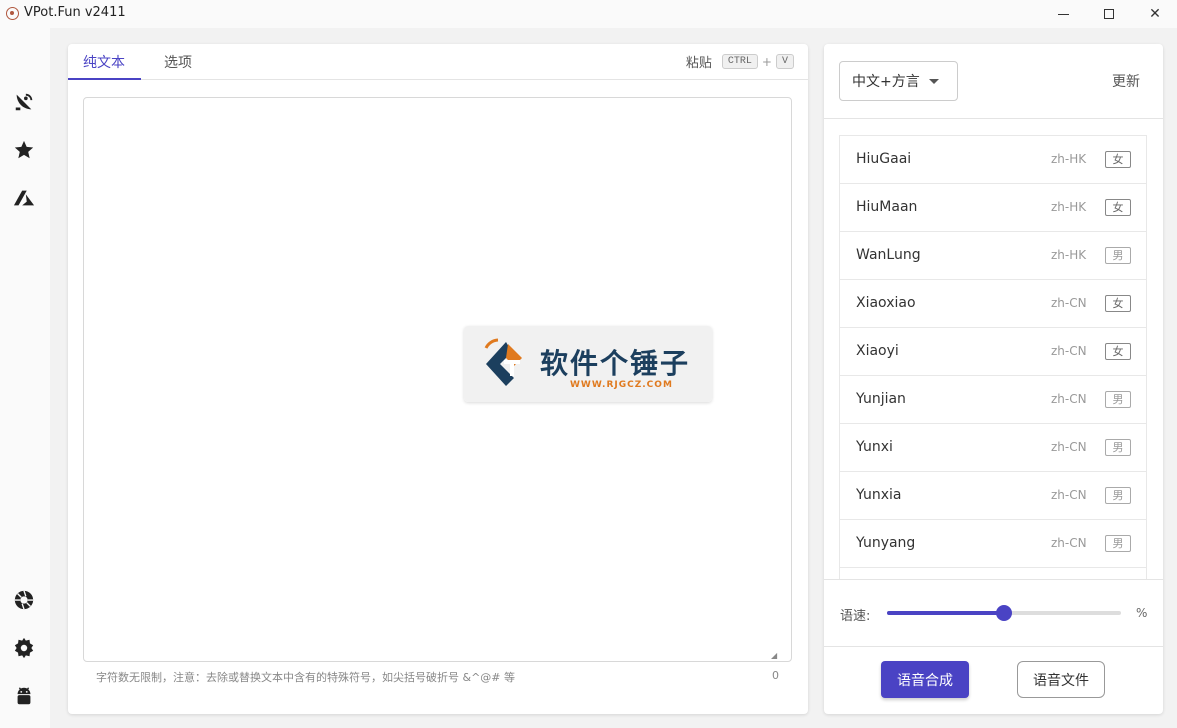 The image size is (1177, 728). Describe the element at coordinates (993, 352) in the screenshot. I see `voice-item: Xiaoyi zh-CN 女` at that location.